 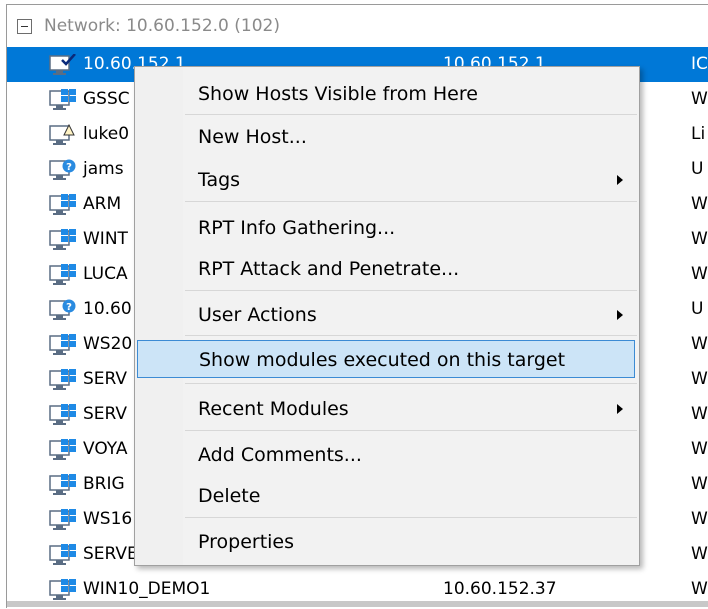 I want to click on host-name: GSSC, so click(x=106, y=99).